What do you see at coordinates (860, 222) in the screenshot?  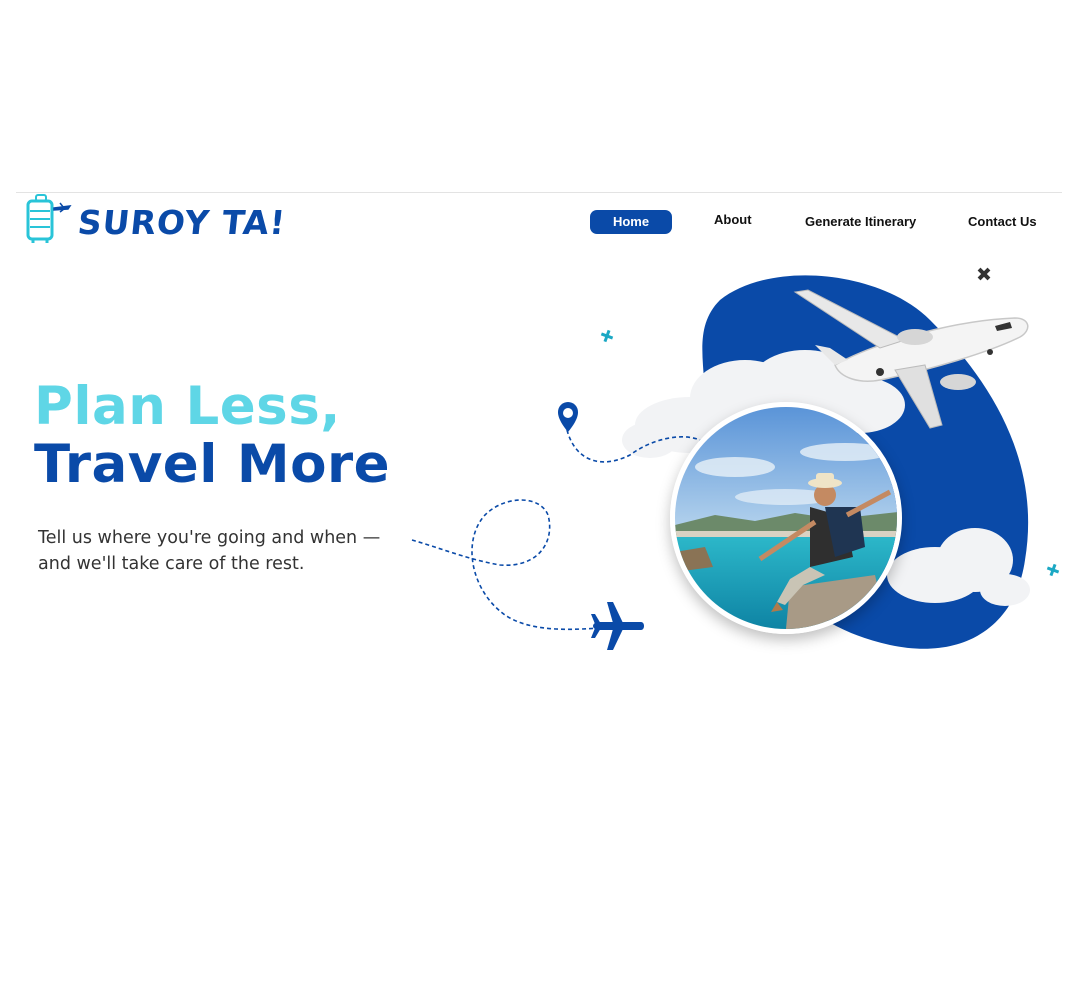 I see `nav-generate-itinerary: Generate Itinerary` at bounding box center [860, 222].